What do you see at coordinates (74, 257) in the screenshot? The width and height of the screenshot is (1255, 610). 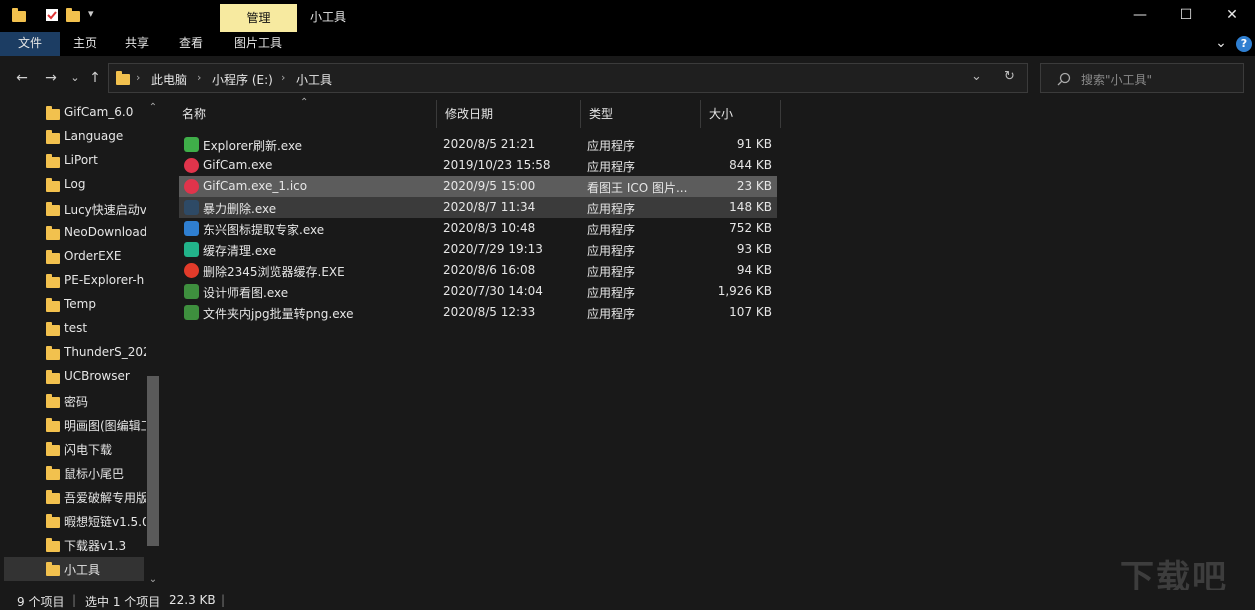 I see `sidebar-item: OrderEXE` at bounding box center [74, 257].